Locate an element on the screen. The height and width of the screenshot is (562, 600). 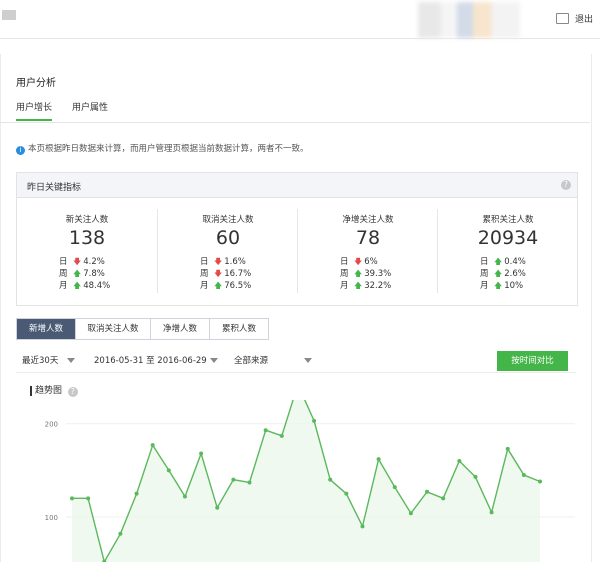
kpi-value: 20934 is located at coordinates (508, 238).